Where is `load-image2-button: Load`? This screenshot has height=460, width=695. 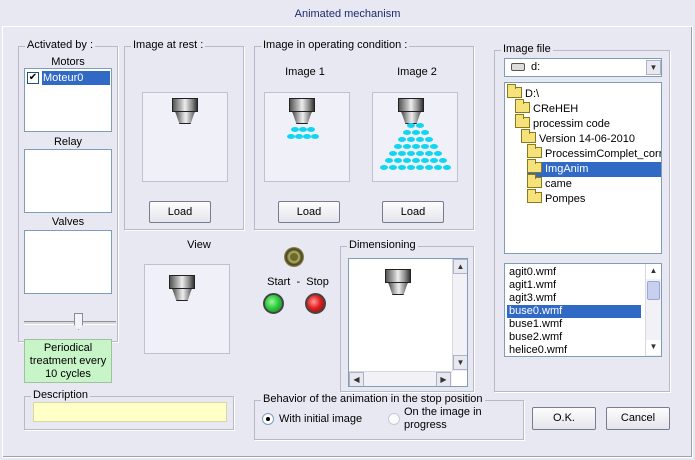 load-image2-button: Load is located at coordinates (413, 212).